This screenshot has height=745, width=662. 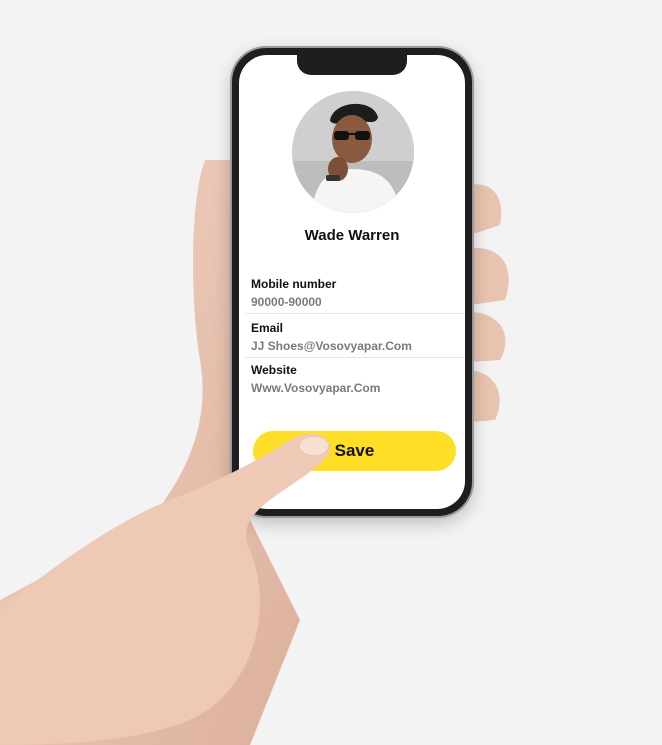 What do you see at coordinates (358, 379) in the screenshot?
I see `website-field: Website Www.Vosovyapar.Com` at bounding box center [358, 379].